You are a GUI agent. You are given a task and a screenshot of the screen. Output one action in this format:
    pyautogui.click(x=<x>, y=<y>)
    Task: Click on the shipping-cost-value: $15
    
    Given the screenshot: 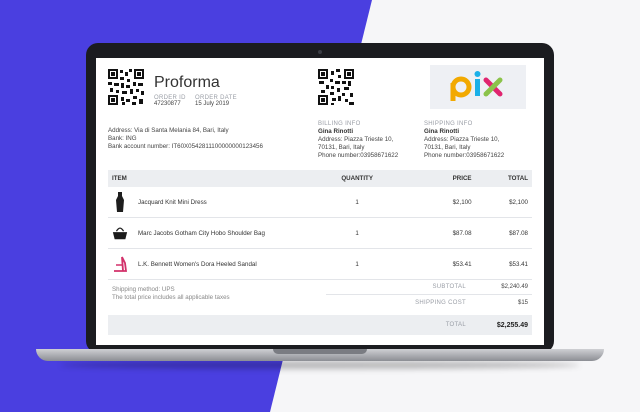 What is the action you would take?
    pyautogui.click(x=522, y=303)
    